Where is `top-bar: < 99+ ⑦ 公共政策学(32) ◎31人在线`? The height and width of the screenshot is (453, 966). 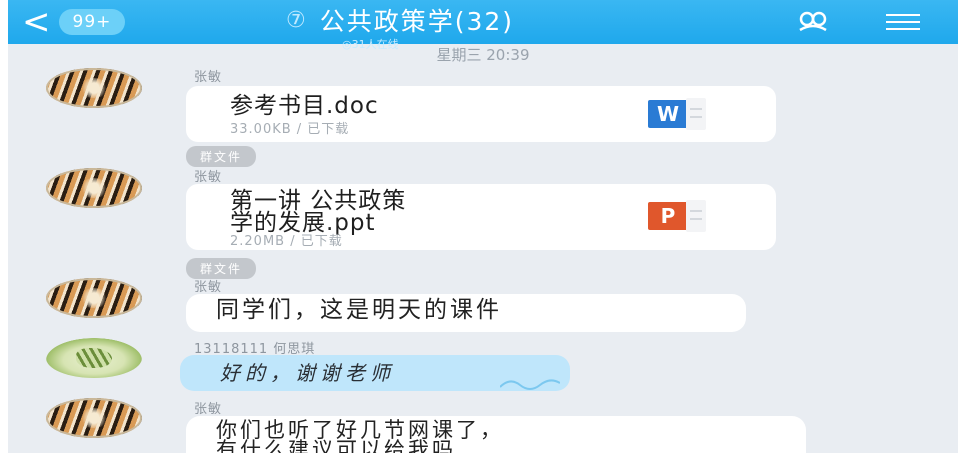
top-bar: < 99+ ⑦ 公共政策学(32) ◎31人在线 is located at coordinates (483, 25).